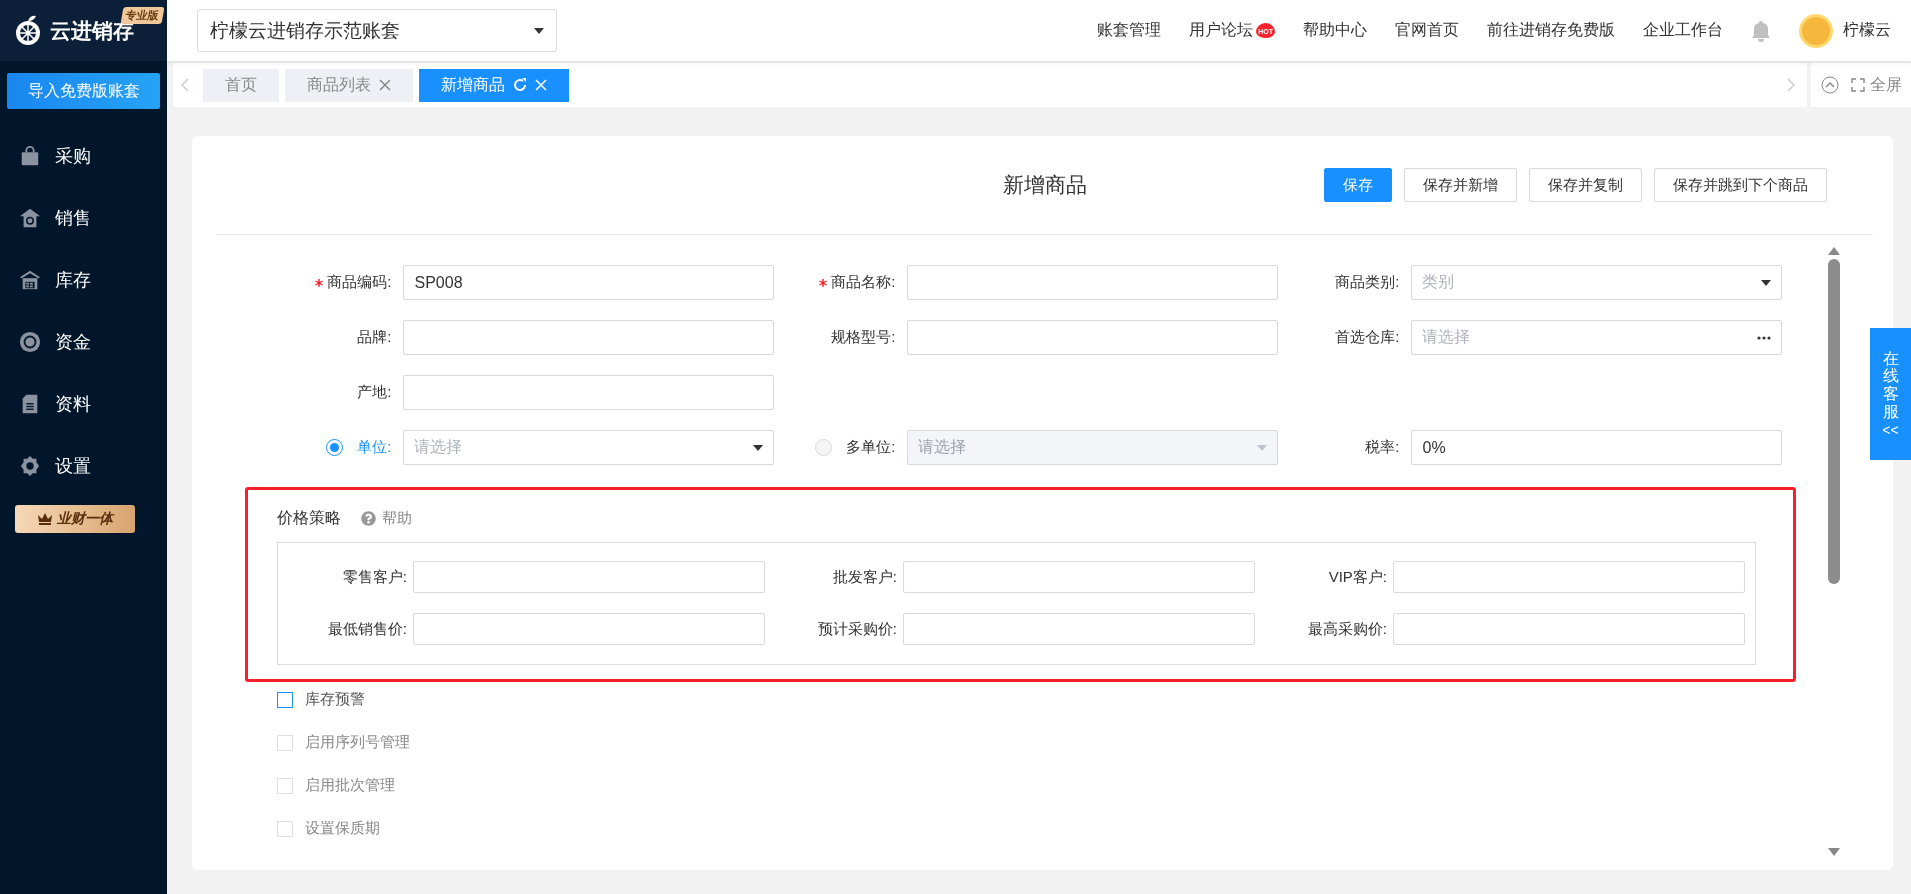 This screenshot has width=1911, height=894. I want to click on field-label: 最高采购价:, so click(1346, 629).